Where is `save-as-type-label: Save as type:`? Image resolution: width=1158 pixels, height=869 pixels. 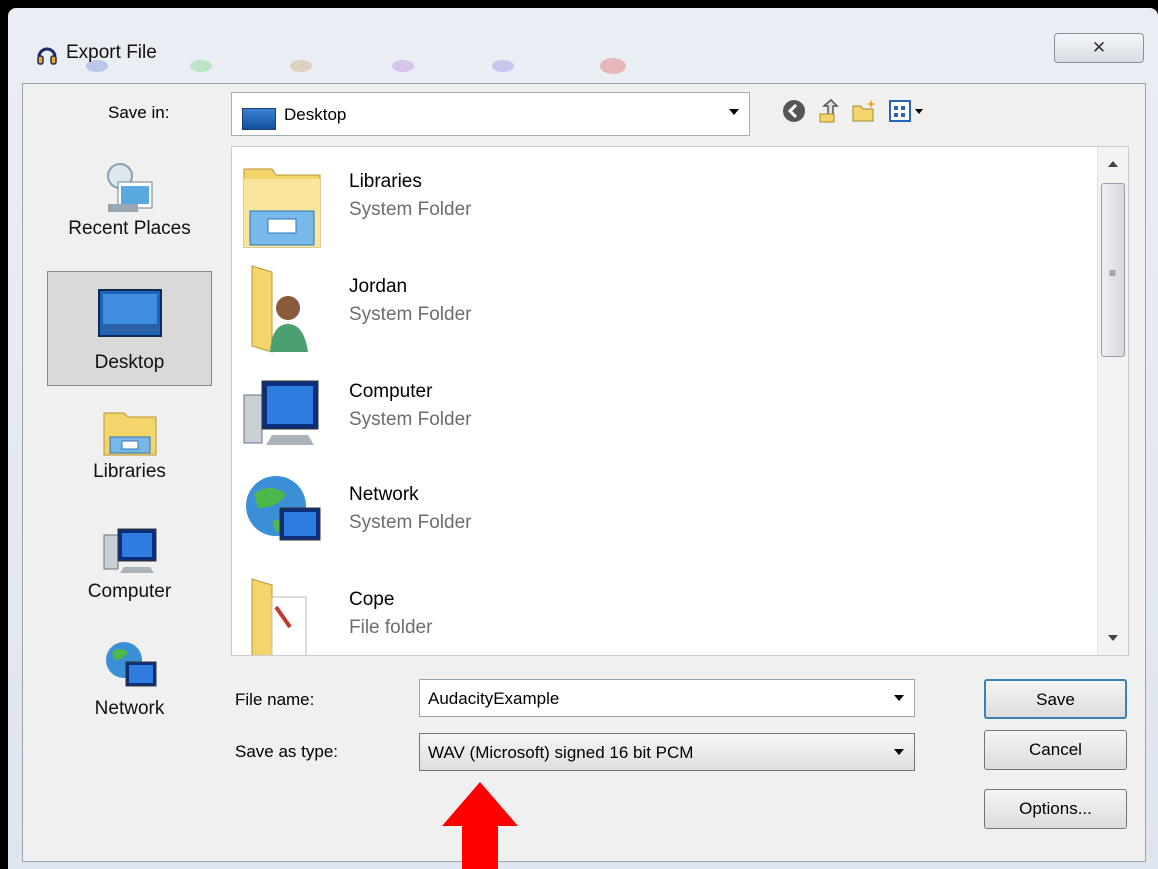 save-as-type-label: Save as type: is located at coordinates (287, 751).